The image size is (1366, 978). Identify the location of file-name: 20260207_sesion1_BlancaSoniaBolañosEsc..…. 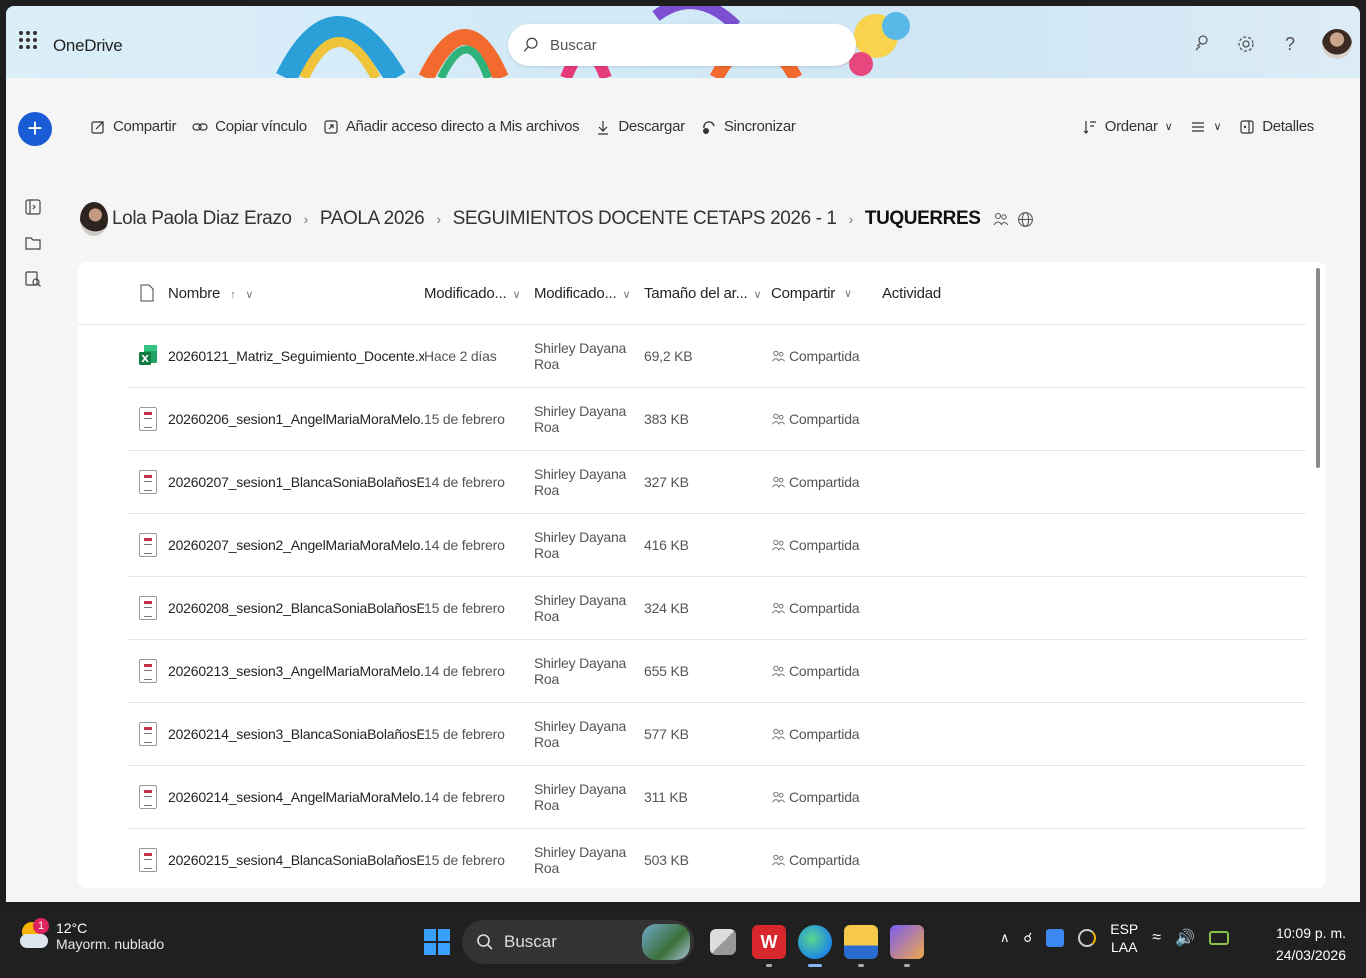
(296, 482).